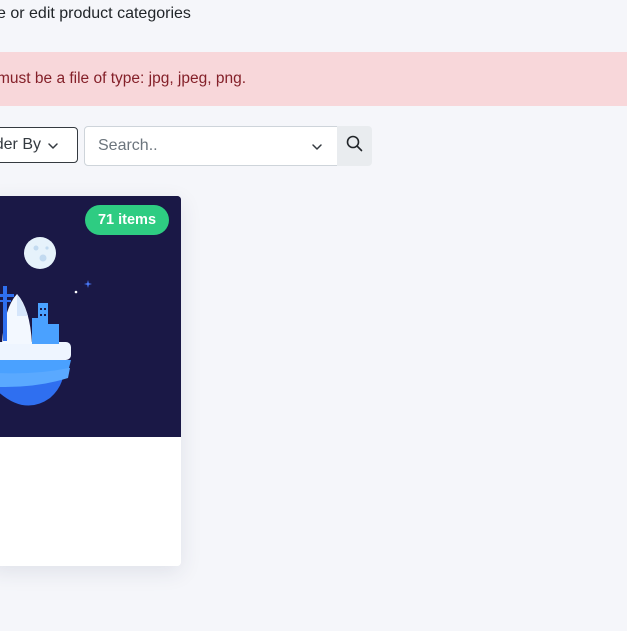 This screenshot has height=631, width=627. Describe the element at coordinates (127, 220) in the screenshot. I see `item-count-badge: 71 items` at that location.